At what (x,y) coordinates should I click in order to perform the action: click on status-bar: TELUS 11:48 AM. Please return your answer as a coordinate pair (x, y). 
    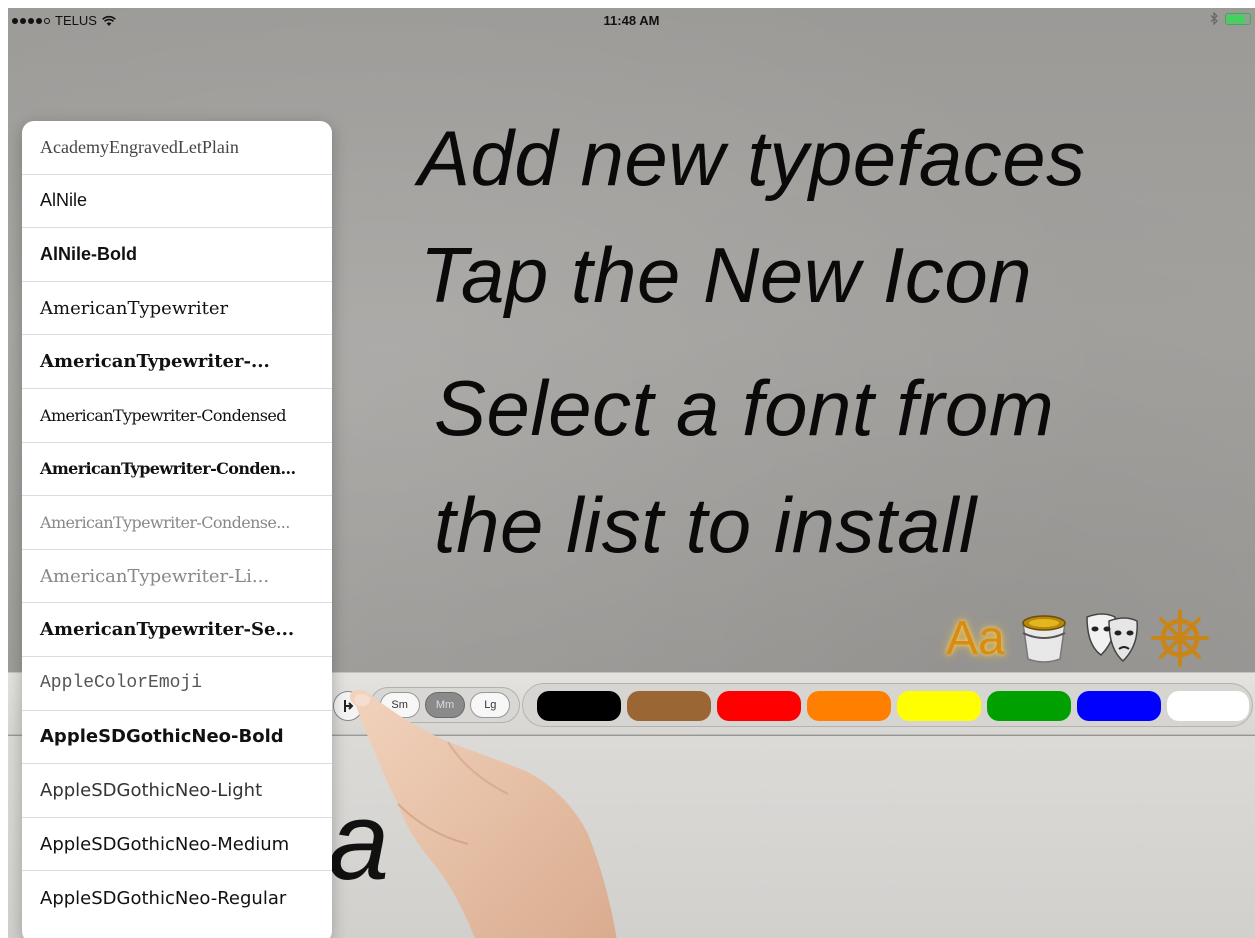
    Looking at the image, I should click on (631, 20).